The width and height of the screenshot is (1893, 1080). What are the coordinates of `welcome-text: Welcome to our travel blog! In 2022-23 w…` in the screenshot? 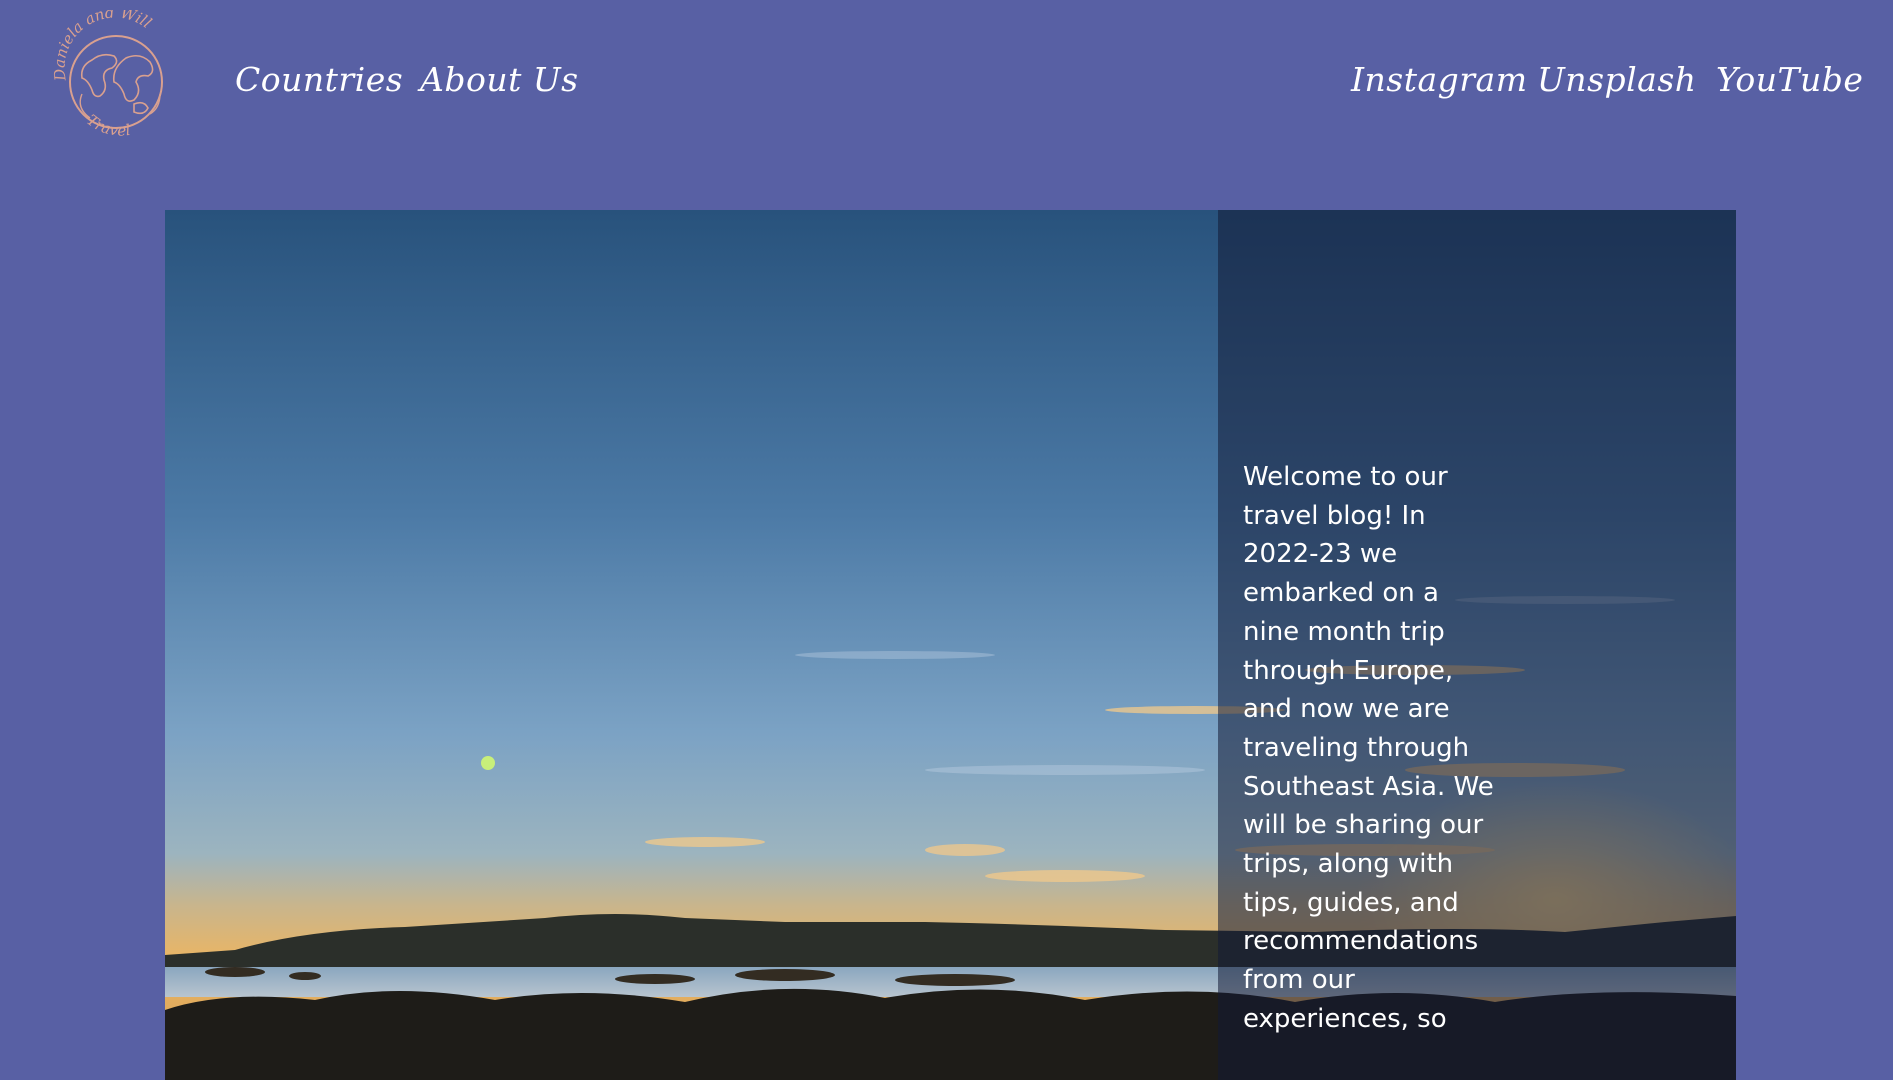 It's located at (1368, 748).